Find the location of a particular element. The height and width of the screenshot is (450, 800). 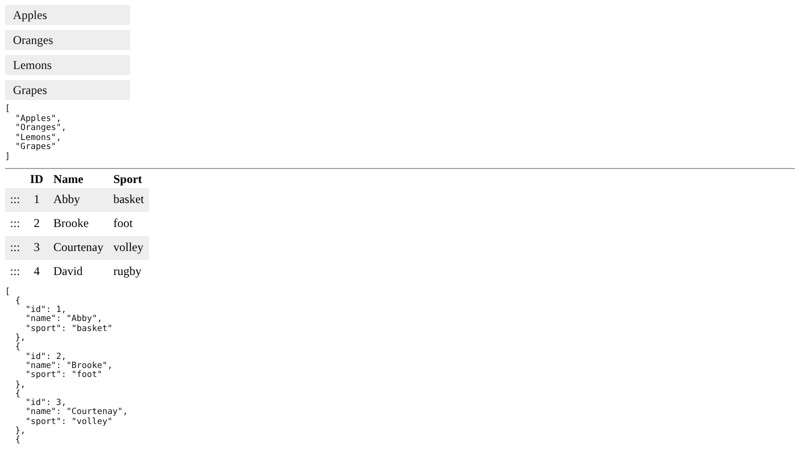

table-cell: foot is located at coordinates (129, 224).